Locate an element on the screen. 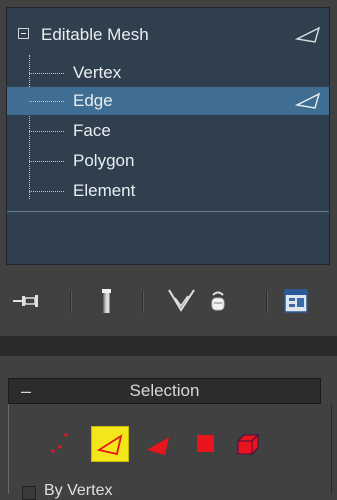 The height and width of the screenshot is (500, 337). selection-rollout-header: – Selection is located at coordinates (164, 391).